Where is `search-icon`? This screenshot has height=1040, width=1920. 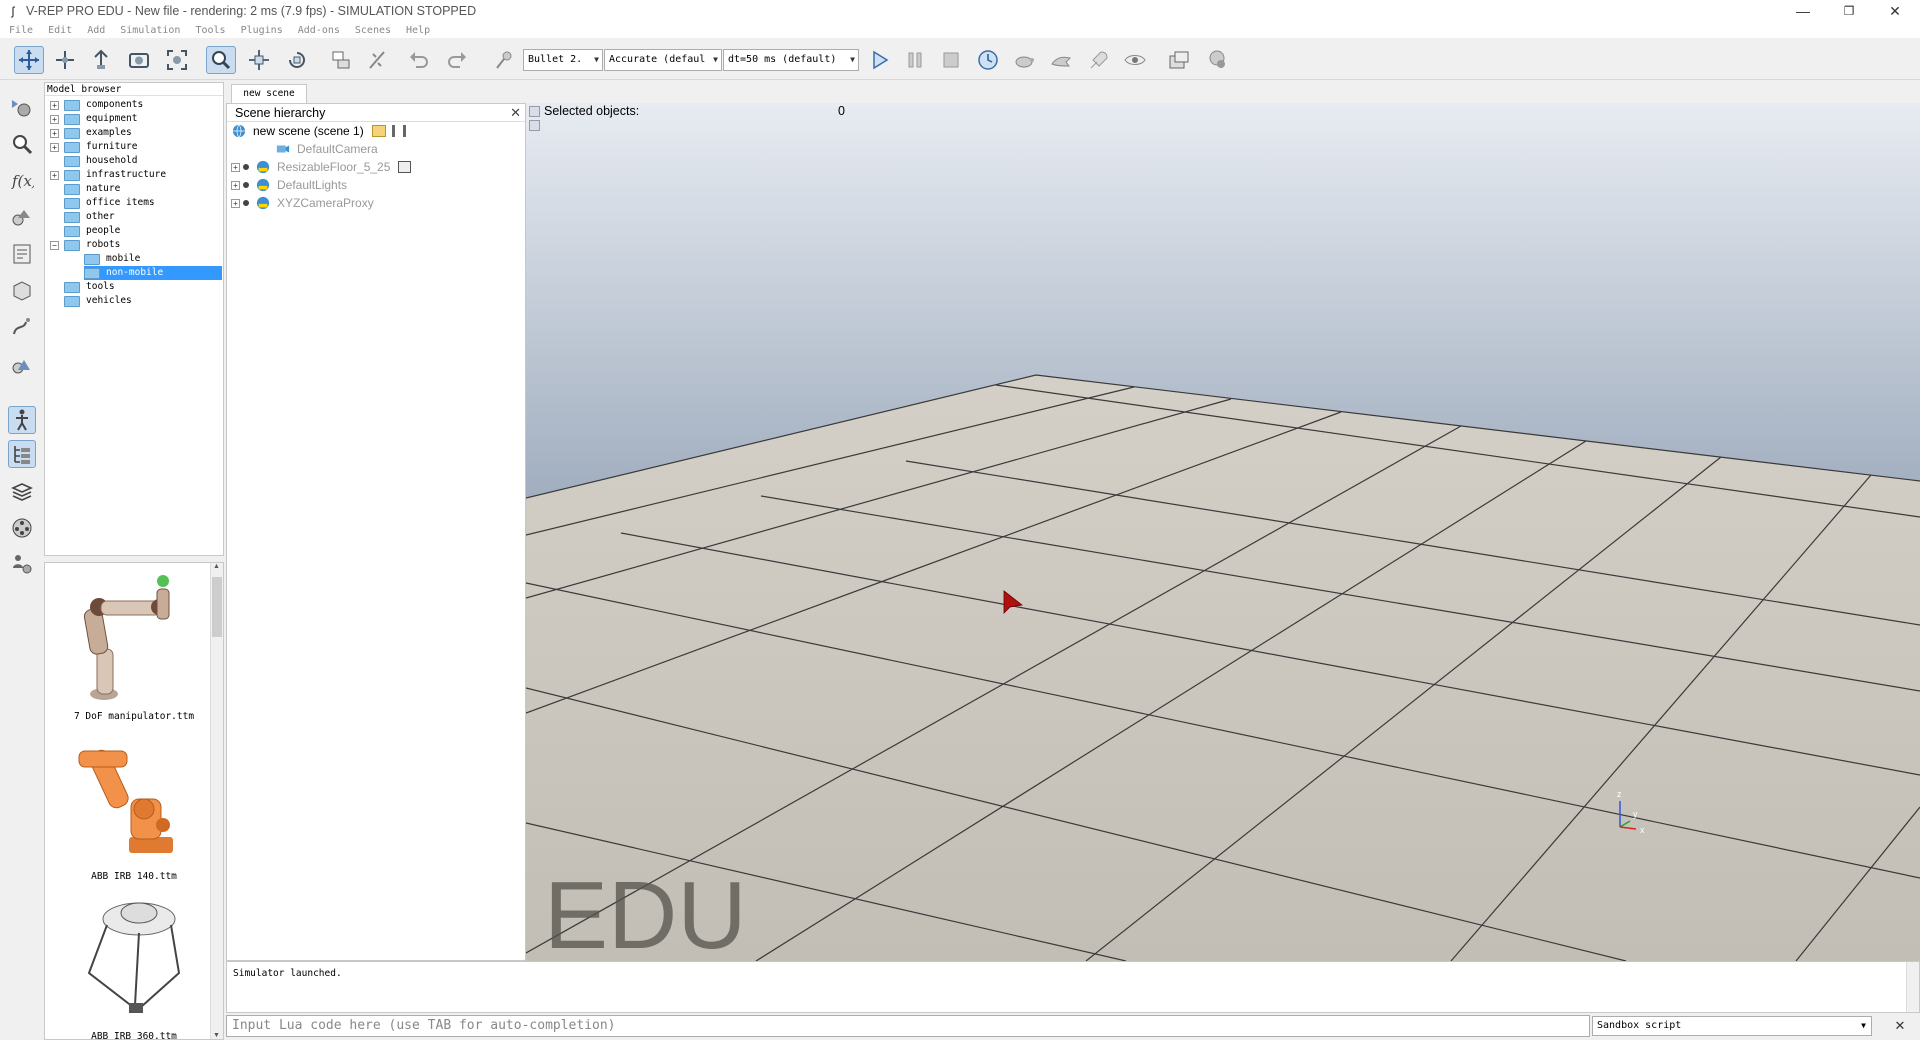
search-icon is located at coordinates (22, 144).